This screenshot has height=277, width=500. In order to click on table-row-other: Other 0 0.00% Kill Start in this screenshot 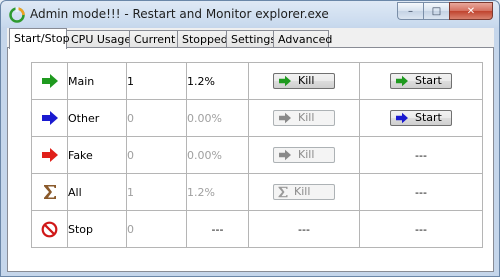, I will do `click(257, 118)`.